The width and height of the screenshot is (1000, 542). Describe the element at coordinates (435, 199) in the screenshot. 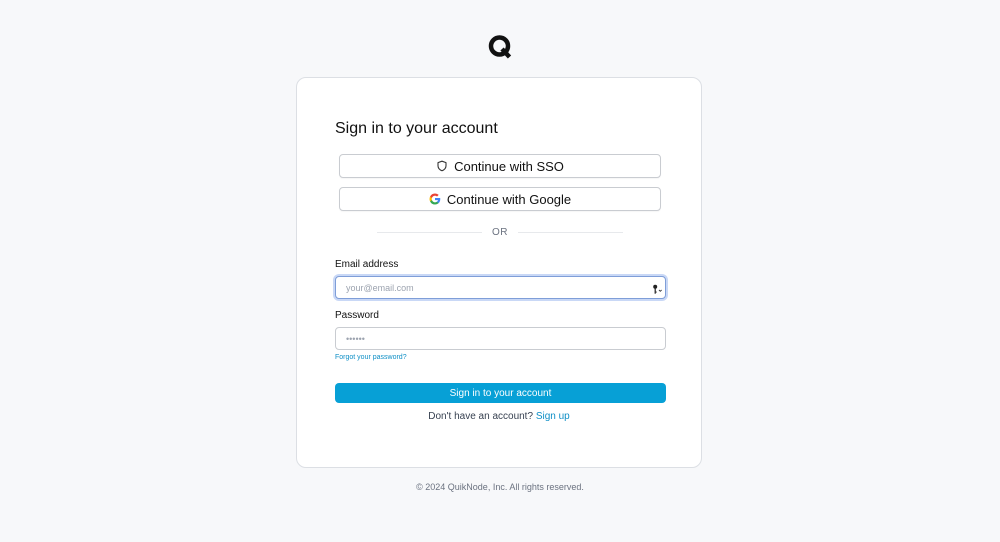

I see `google-g-icon` at that location.